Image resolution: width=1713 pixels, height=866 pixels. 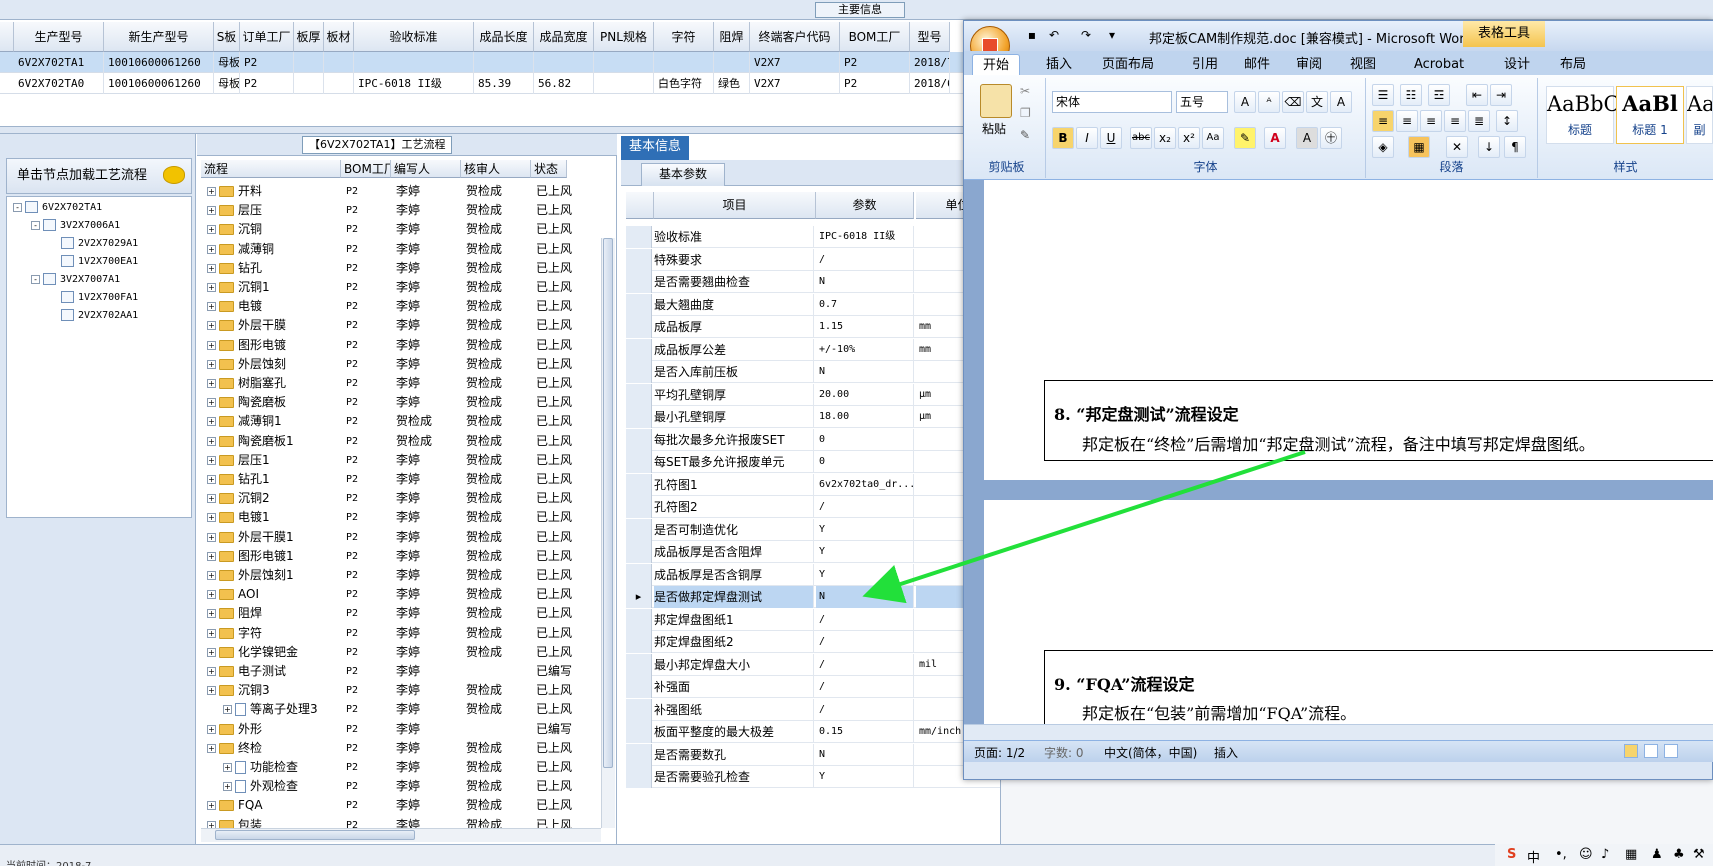 What do you see at coordinates (1511, 854) in the screenshot?
I see `ime-logo-icon: S` at bounding box center [1511, 854].